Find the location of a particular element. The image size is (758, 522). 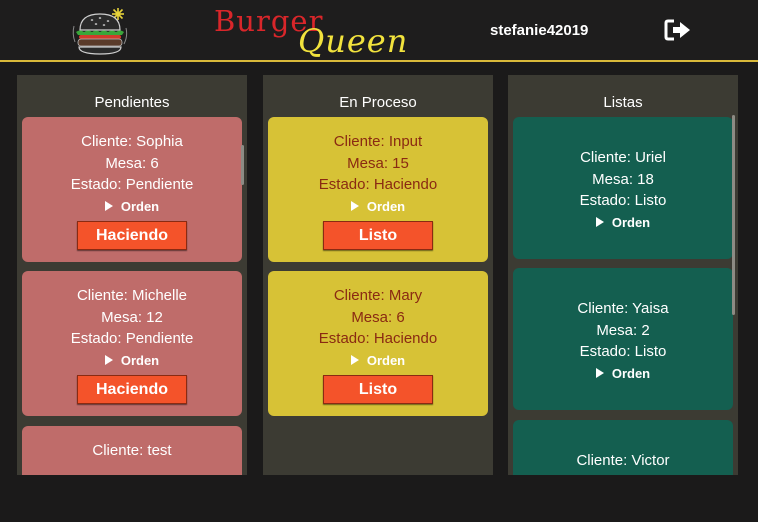

column-title: Pendientes is located at coordinates (132, 102).